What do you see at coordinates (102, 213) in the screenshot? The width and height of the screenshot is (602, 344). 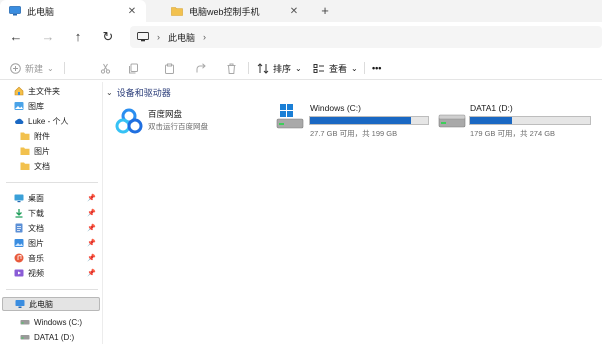 I see `pane-splitter` at bounding box center [102, 213].